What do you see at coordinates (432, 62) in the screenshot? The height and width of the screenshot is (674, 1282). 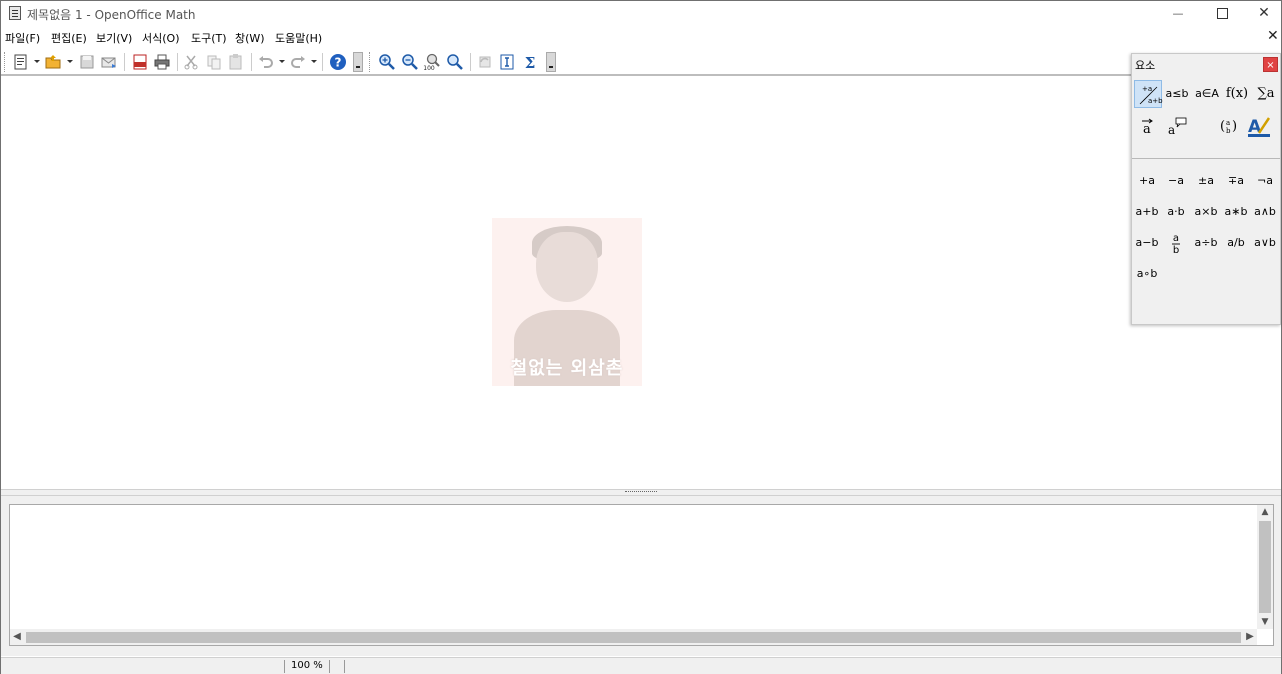 I see `zoom-100-icon: 100` at bounding box center [432, 62].